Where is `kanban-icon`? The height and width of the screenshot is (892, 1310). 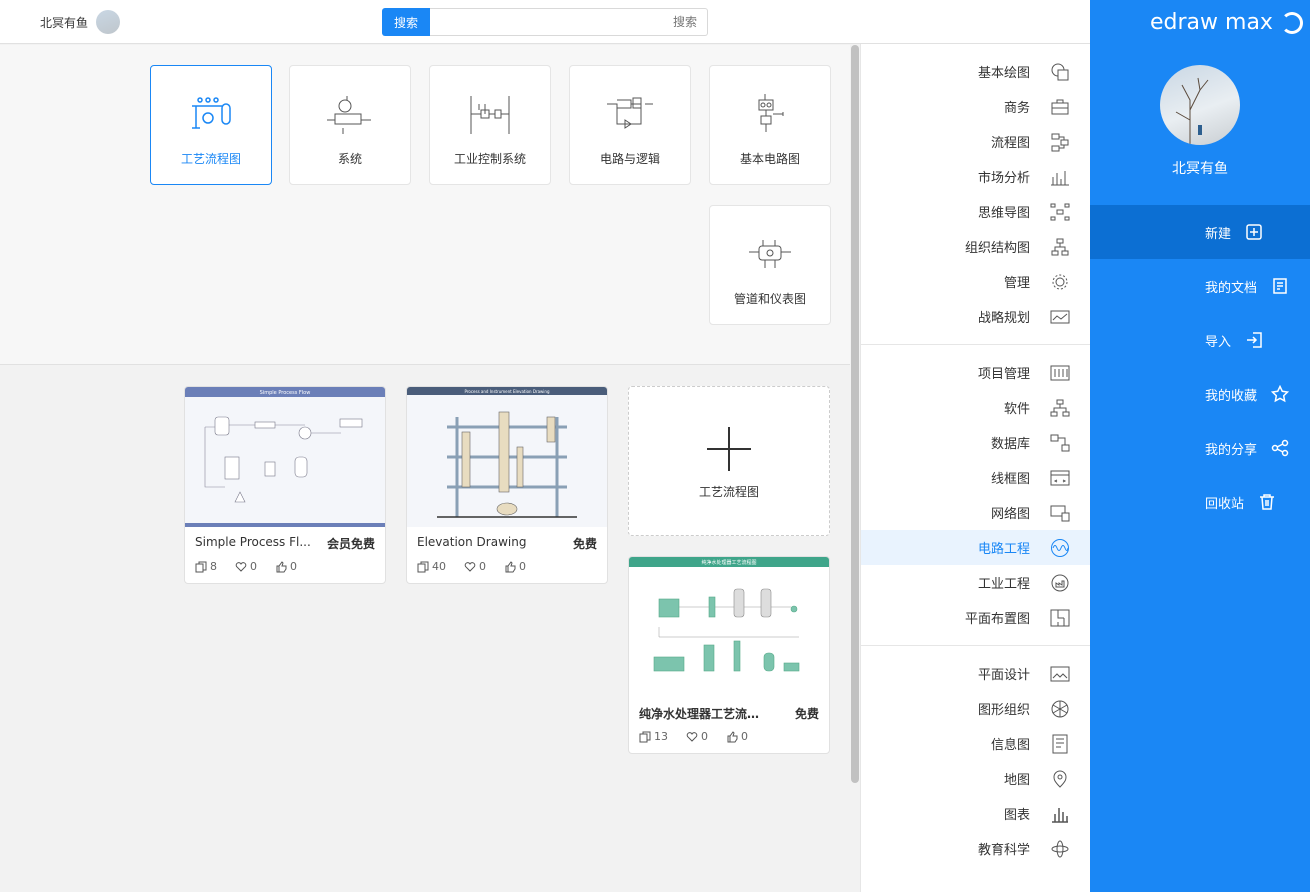 kanban-icon is located at coordinates (1060, 373).